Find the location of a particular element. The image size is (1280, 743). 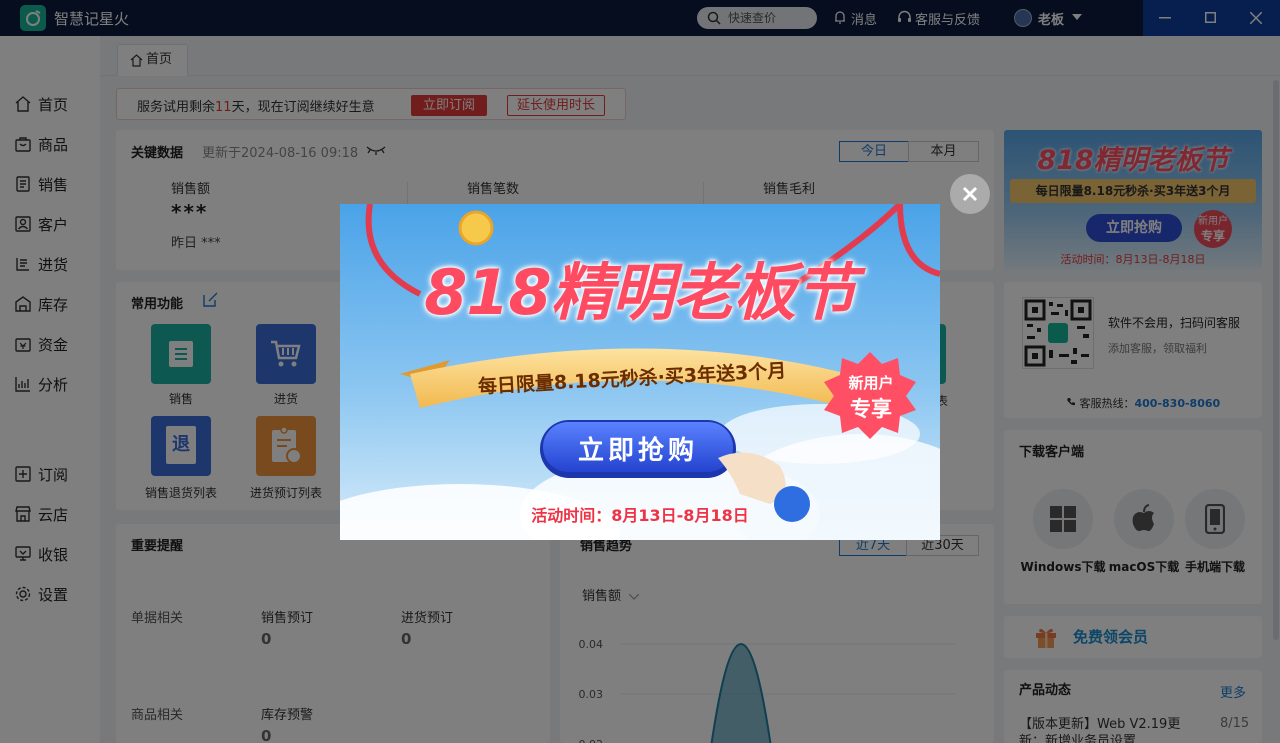

close-popup-button is located at coordinates (970, 194).